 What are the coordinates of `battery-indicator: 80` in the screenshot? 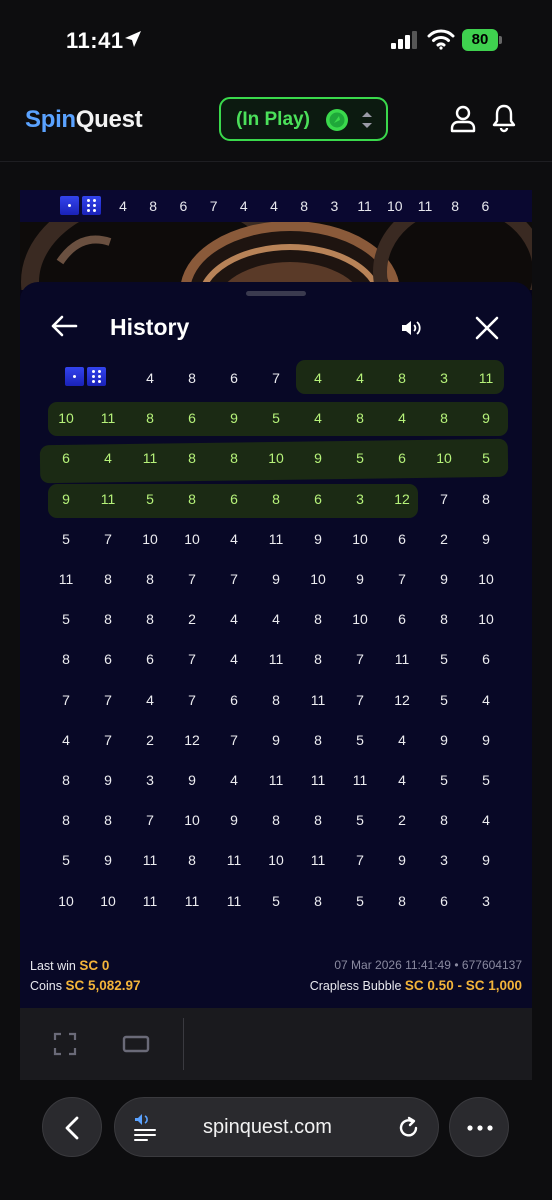 It's located at (480, 40).